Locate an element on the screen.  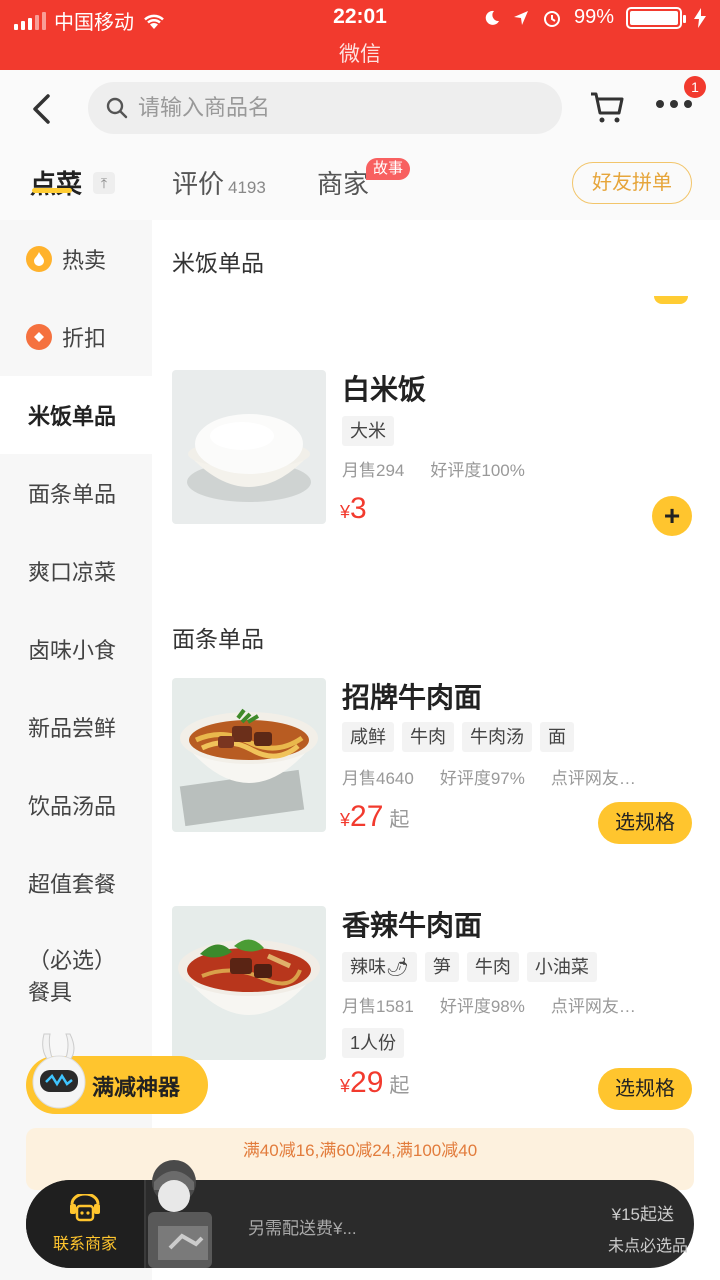
dish-tag: 面 is located at coordinates (557, 737).